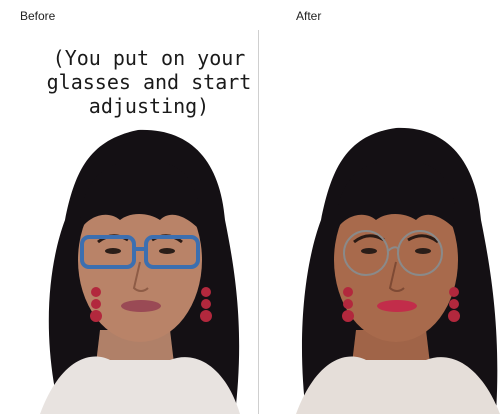  What do you see at coordinates (38, 16) in the screenshot?
I see `before-label: Before` at bounding box center [38, 16].